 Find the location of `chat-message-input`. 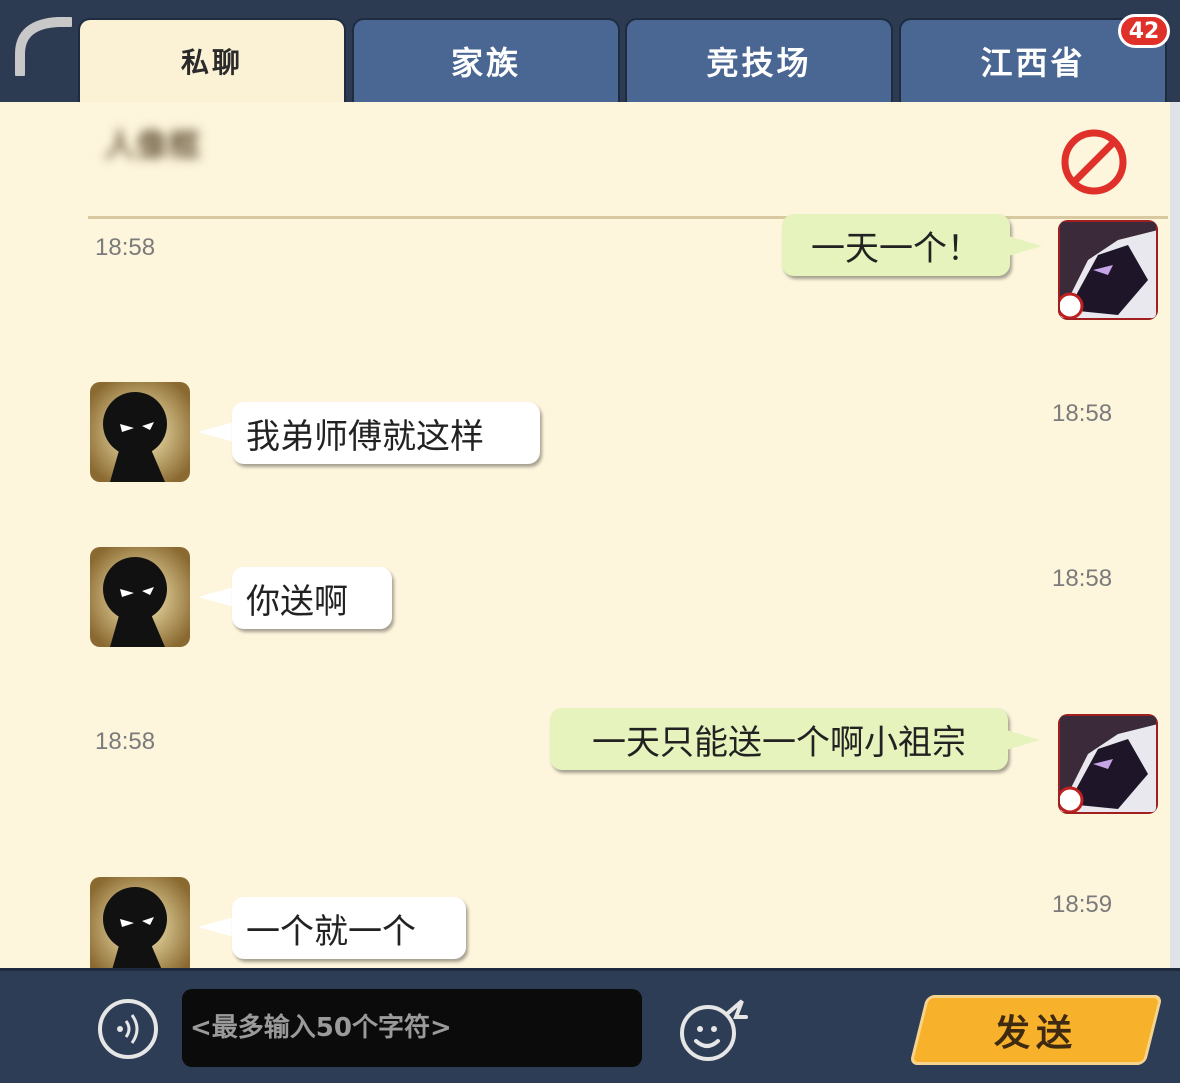

chat-message-input is located at coordinates (412, 1028).